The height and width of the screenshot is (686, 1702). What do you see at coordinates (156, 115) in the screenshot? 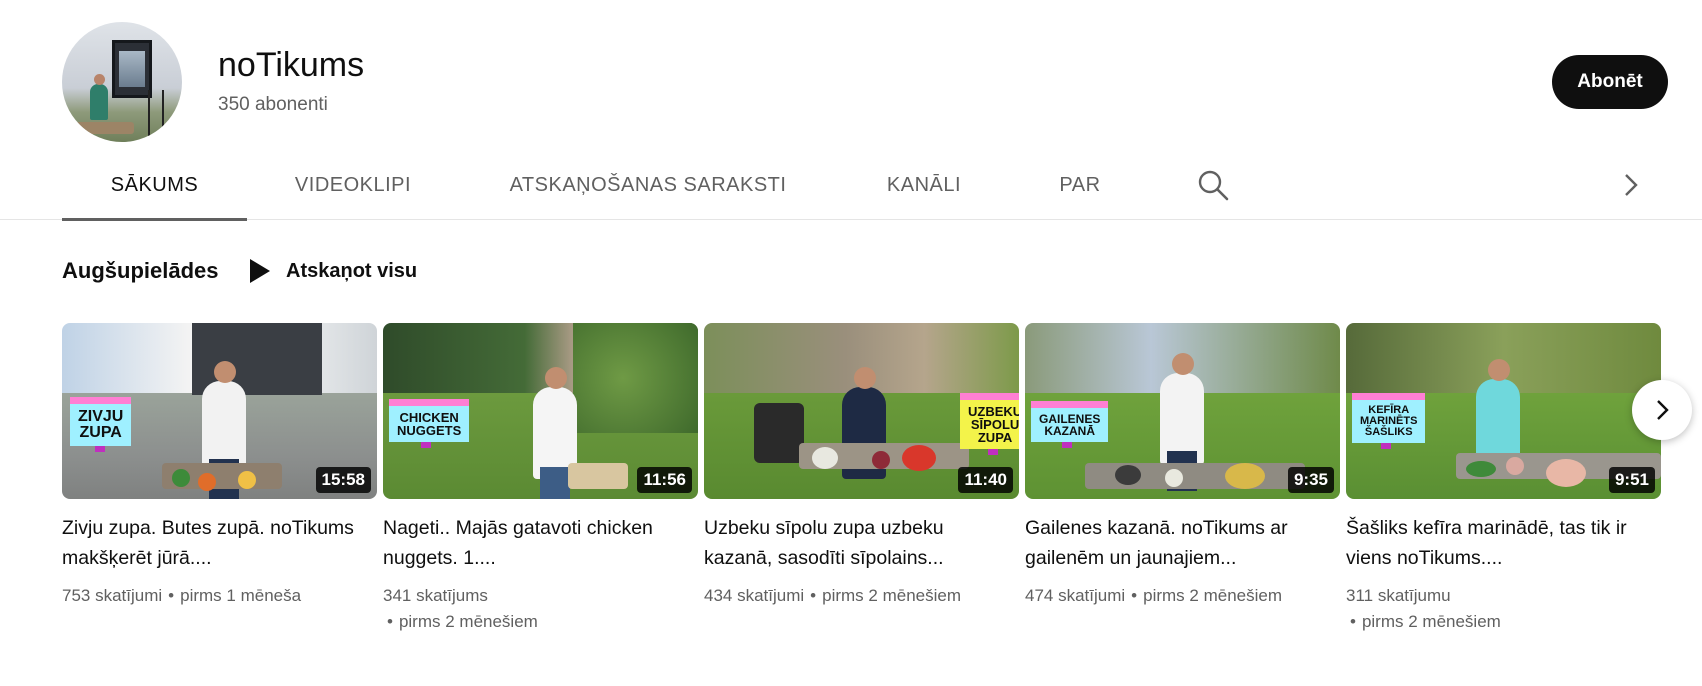
I see `avatar-tripod` at bounding box center [156, 115].